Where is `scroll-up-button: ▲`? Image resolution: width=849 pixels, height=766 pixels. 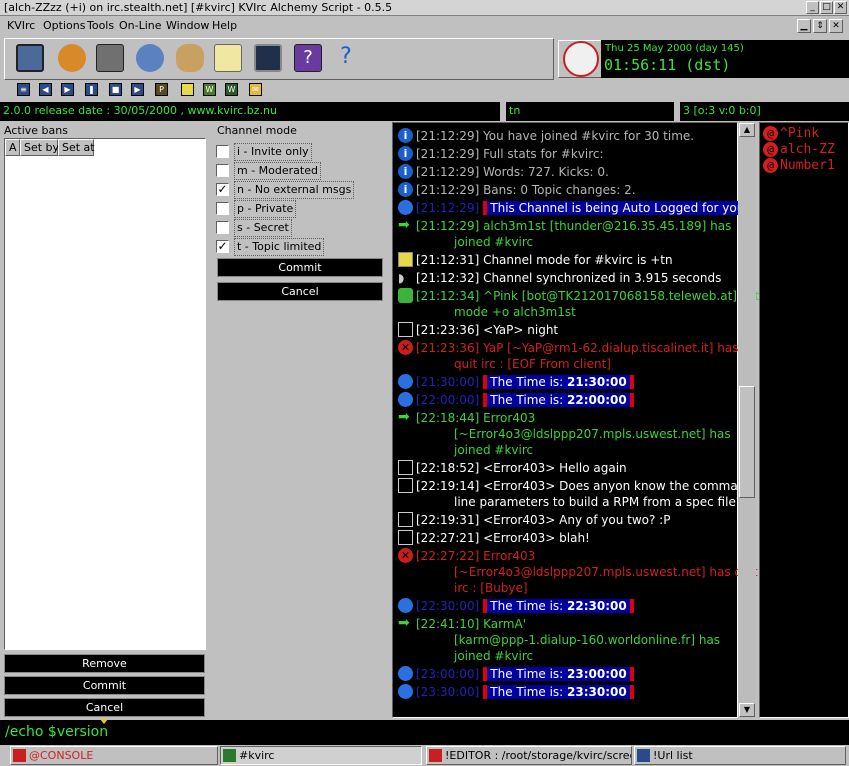
scroll-up-button: ▲ is located at coordinates (747, 130).